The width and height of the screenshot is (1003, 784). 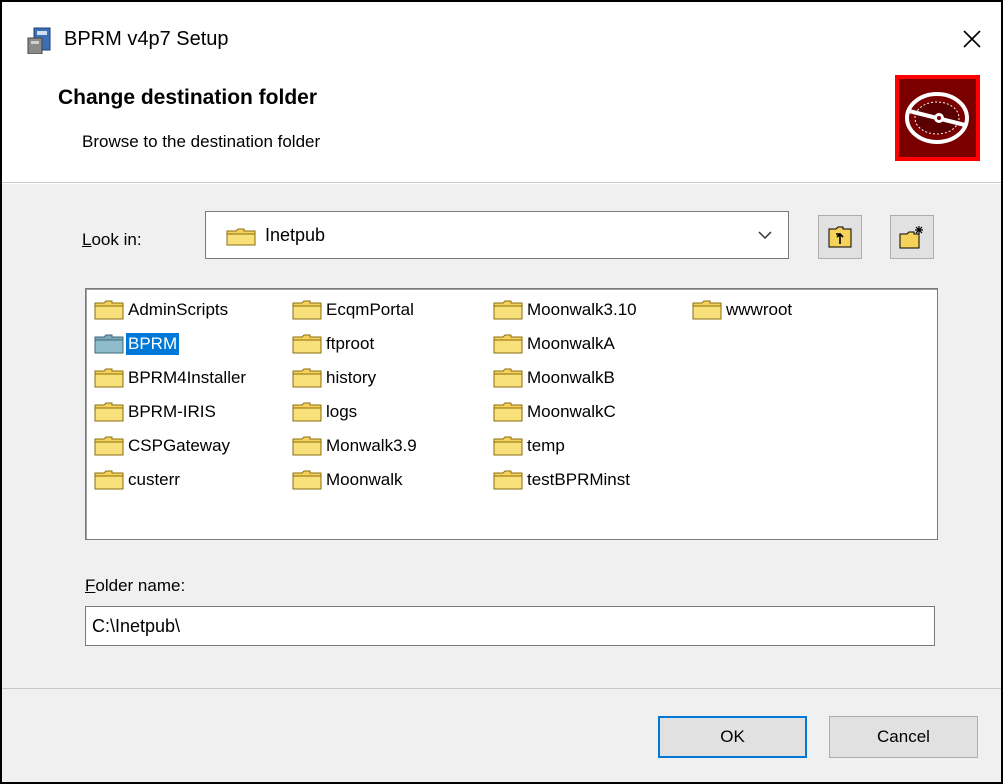 I want to click on list-item-label: Moonwalk, so click(x=364, y=479).